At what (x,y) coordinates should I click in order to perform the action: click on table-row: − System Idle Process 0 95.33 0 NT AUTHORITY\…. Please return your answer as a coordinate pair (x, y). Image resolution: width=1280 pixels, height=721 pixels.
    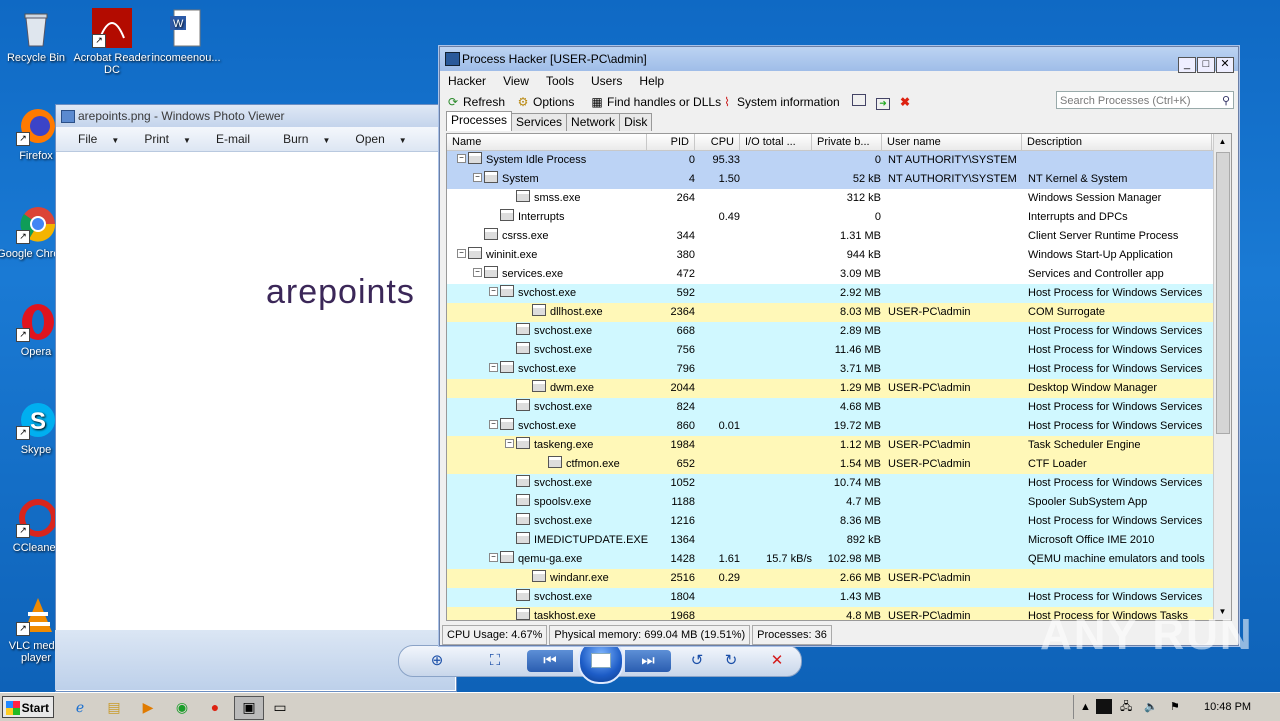
    Looking at the image, I should click on (839, 160).